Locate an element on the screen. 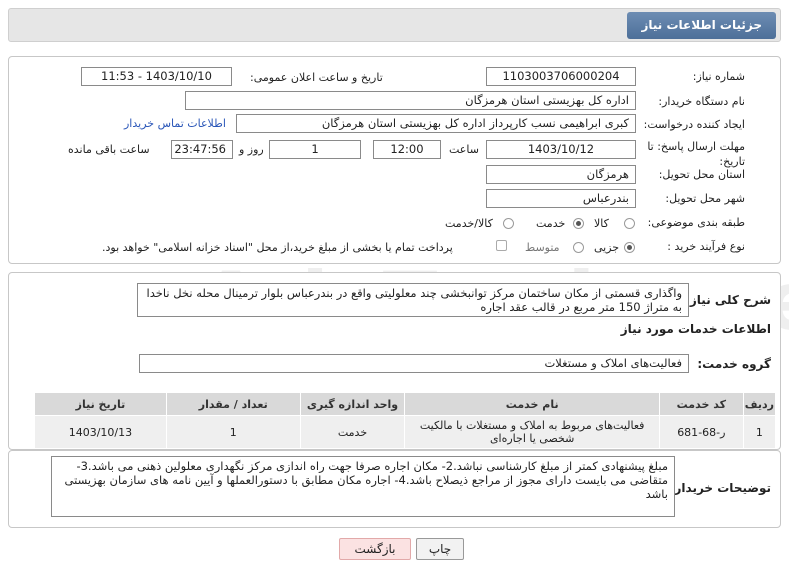 The height and width of the screenshot is (574, 789). days-label: روز و is located at coordinates (251, 149).